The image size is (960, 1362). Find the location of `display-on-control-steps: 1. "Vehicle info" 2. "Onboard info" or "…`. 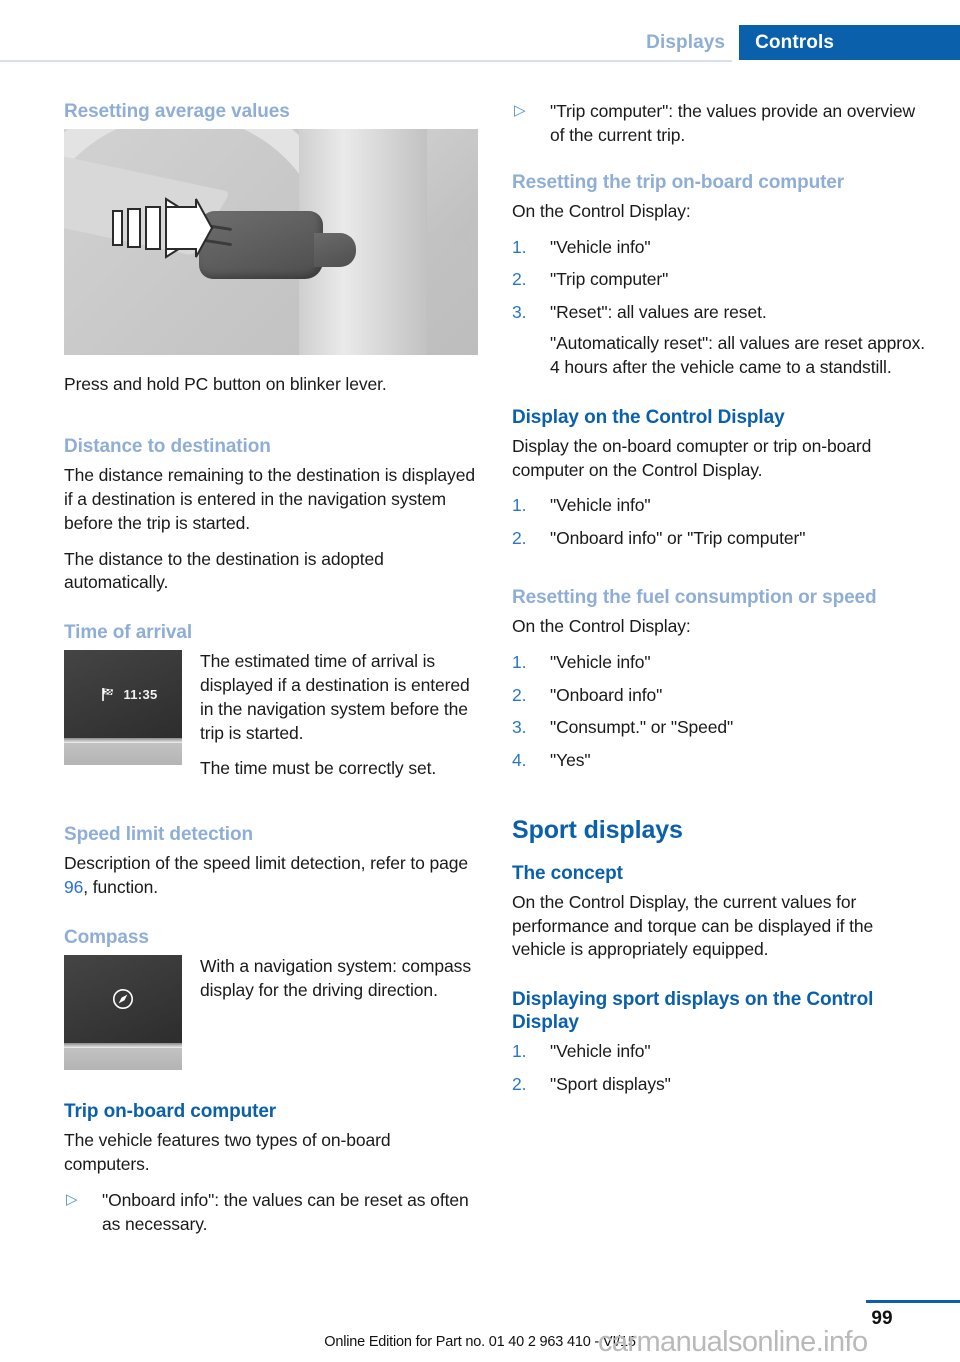

display-on-control-steps: 1. "Vehicle info" 2. "Onboard info" or "… is located at coordinates (720, 522).